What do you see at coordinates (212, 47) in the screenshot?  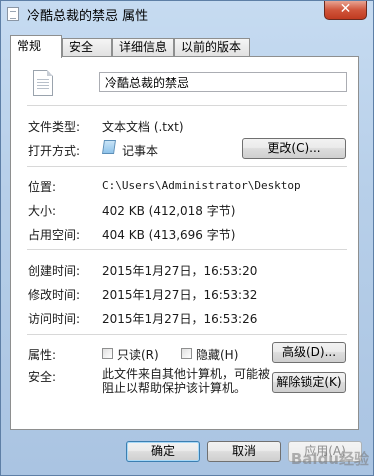 I see `tab-previous-versions: 以前的版本` at bounding box center [212, 47].